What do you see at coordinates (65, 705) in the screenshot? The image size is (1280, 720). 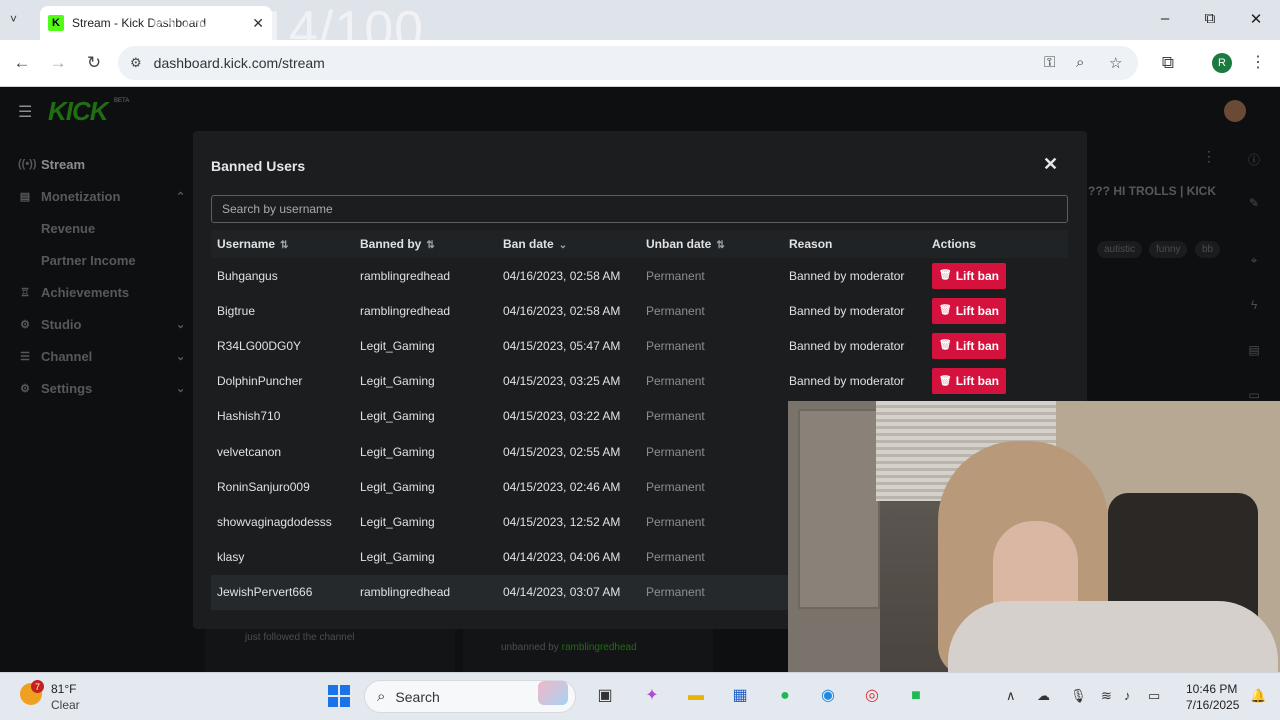 I see `weather-condition: Clear` at bounding box center [65, 705].